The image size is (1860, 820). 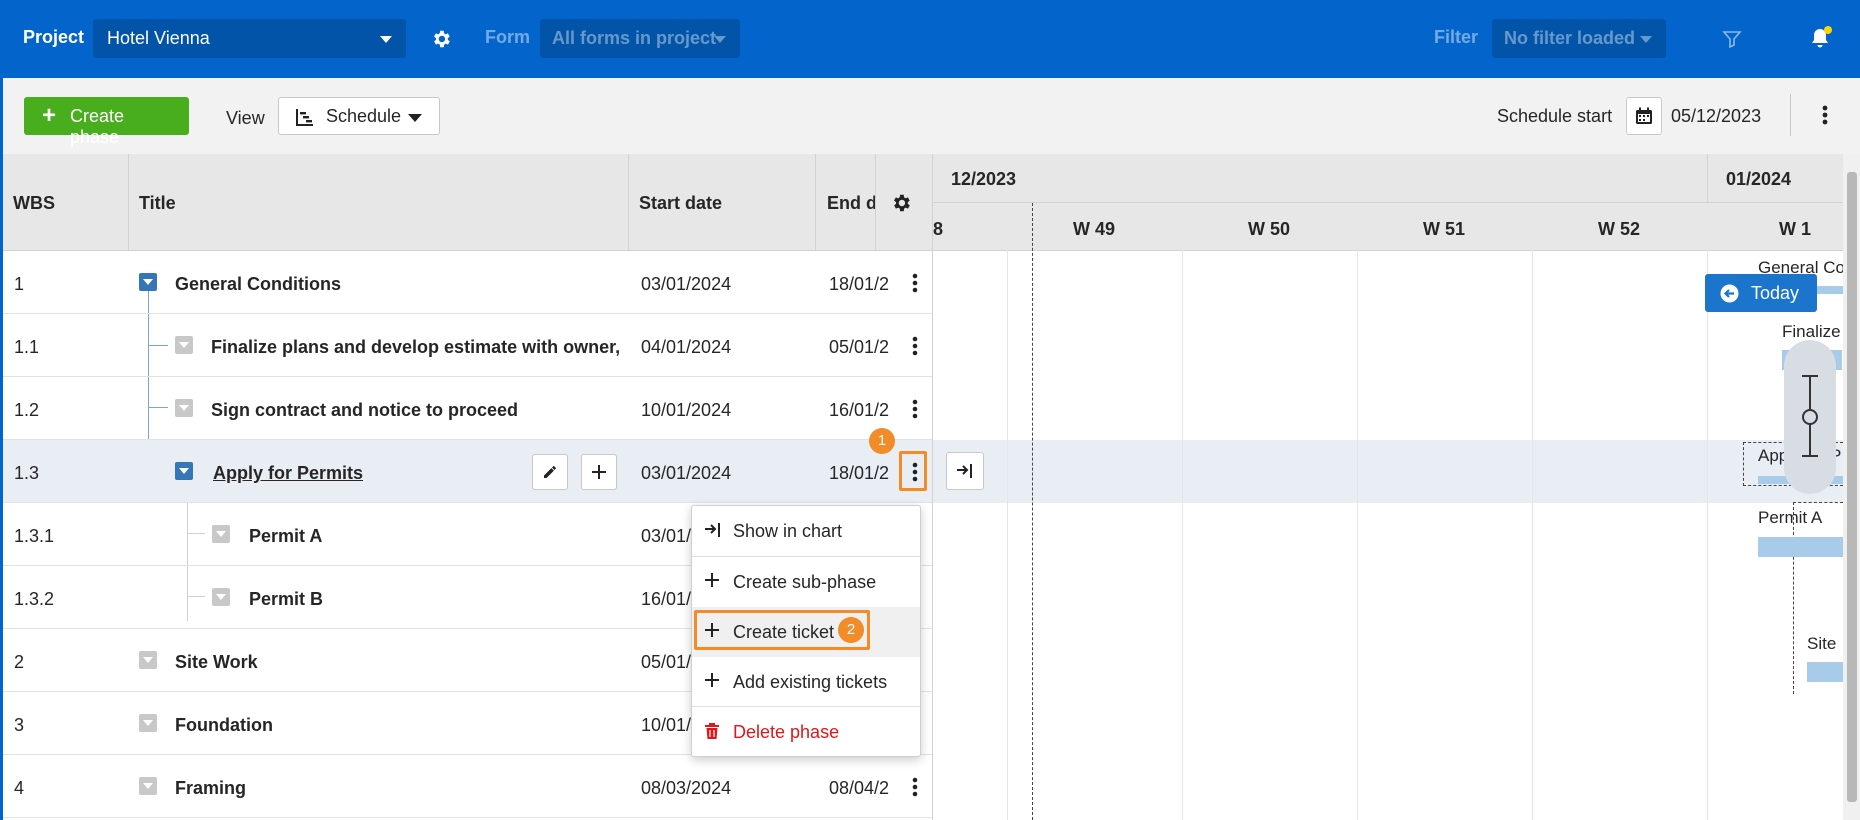 I want to click on zoom-slider, so click(x=1810, y=417).